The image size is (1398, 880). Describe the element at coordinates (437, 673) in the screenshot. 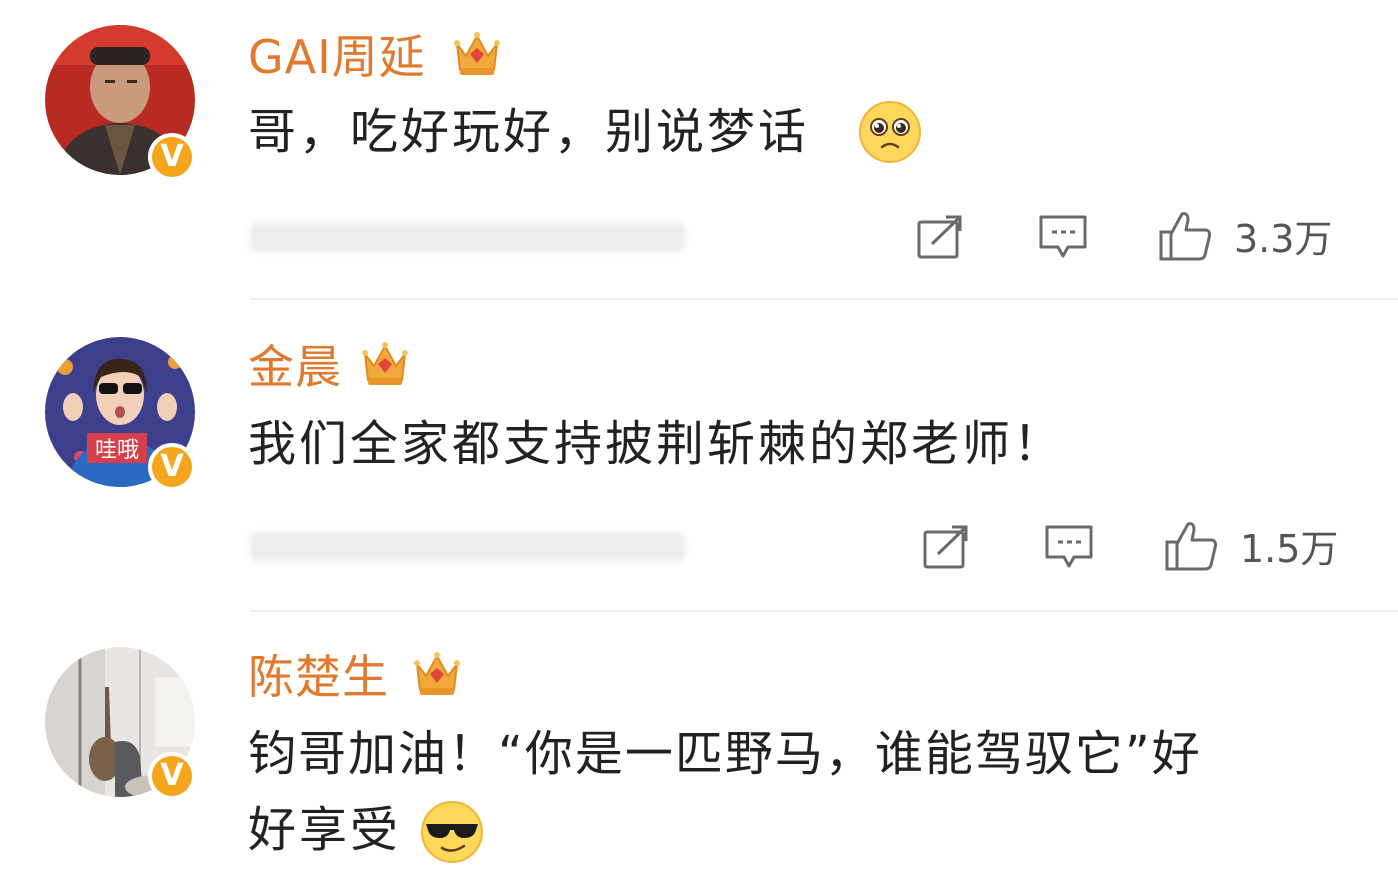

I see `crown-icon` at that location.